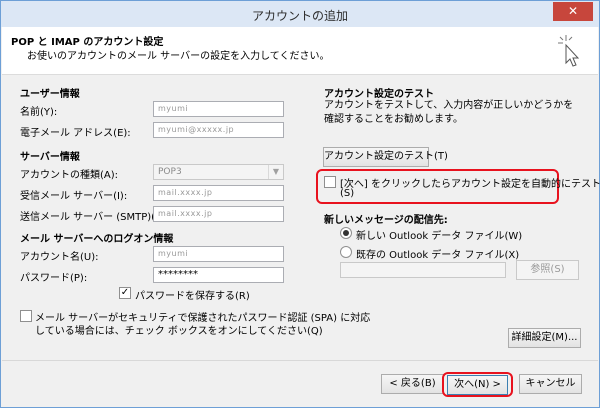 The width and height of the screenshot is (600, 408). Describe the element at coordinates (218, 254) in the screenshot. I see `account-name-field: myumi` at that location.